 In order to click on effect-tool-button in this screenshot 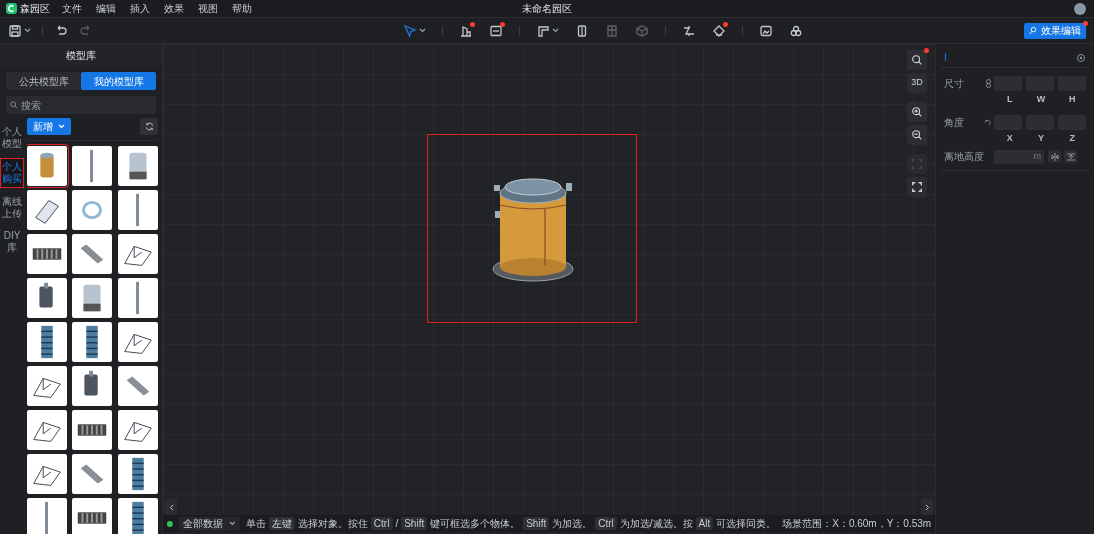, I will do `click(796, 30)`.